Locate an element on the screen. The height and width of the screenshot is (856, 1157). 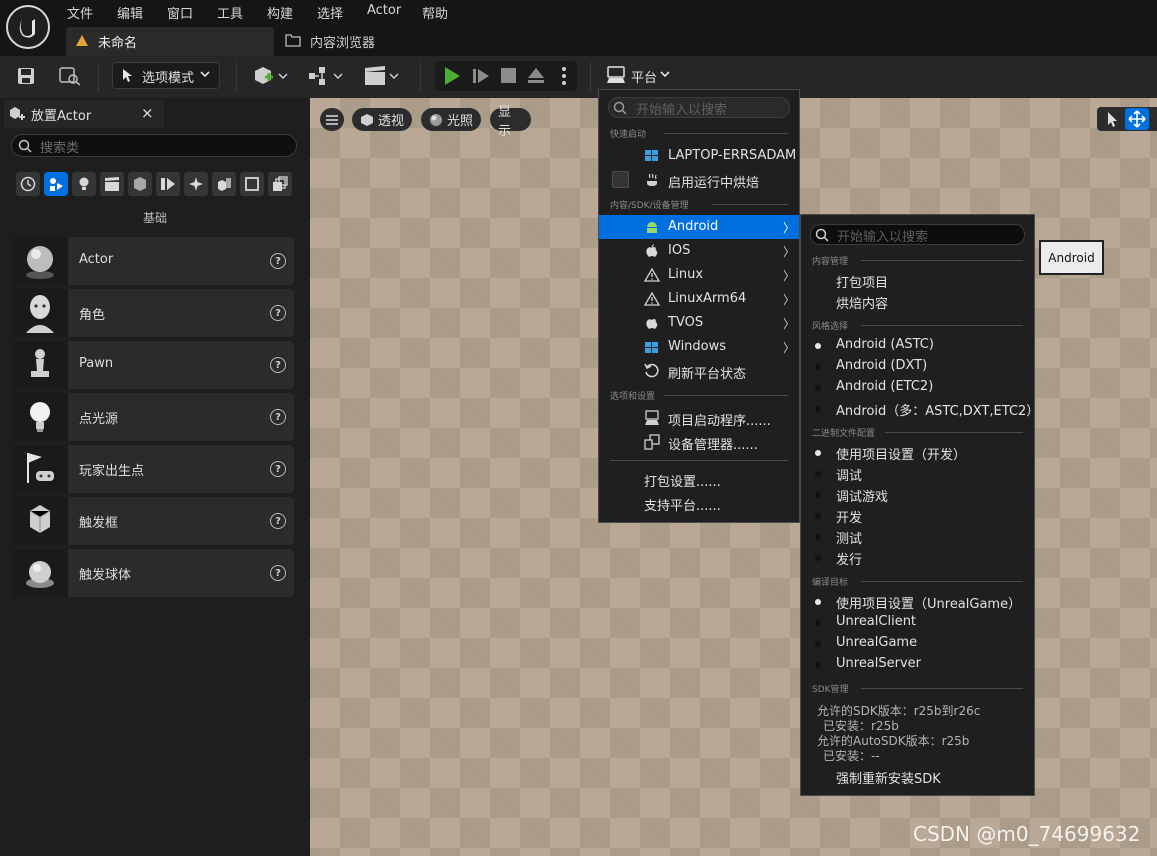
viewport-menu-button is located at coordinates (332, 119).